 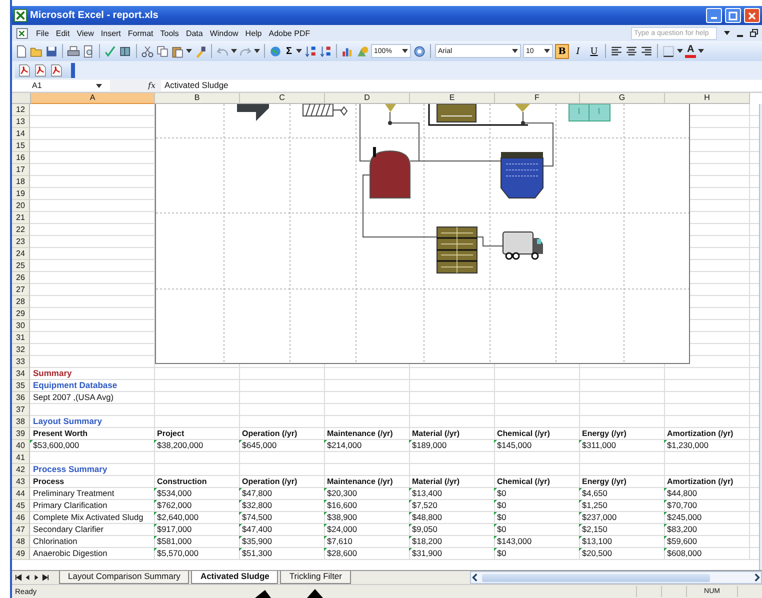 I want to click on row-number: 30, so click(x=21, y=326).